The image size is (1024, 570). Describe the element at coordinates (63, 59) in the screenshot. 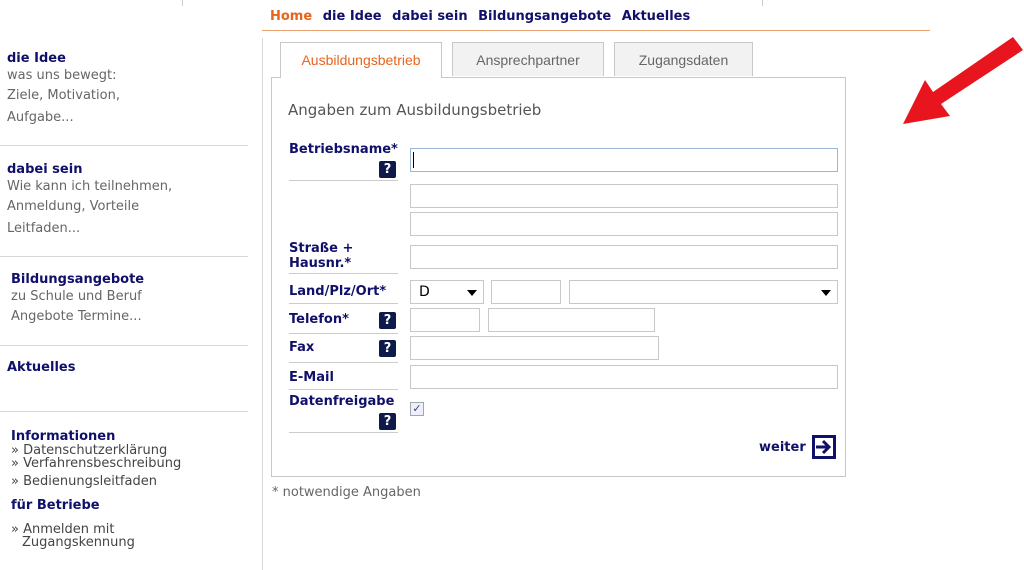

I see `sidebar-title-idee: die Idee` at that location.